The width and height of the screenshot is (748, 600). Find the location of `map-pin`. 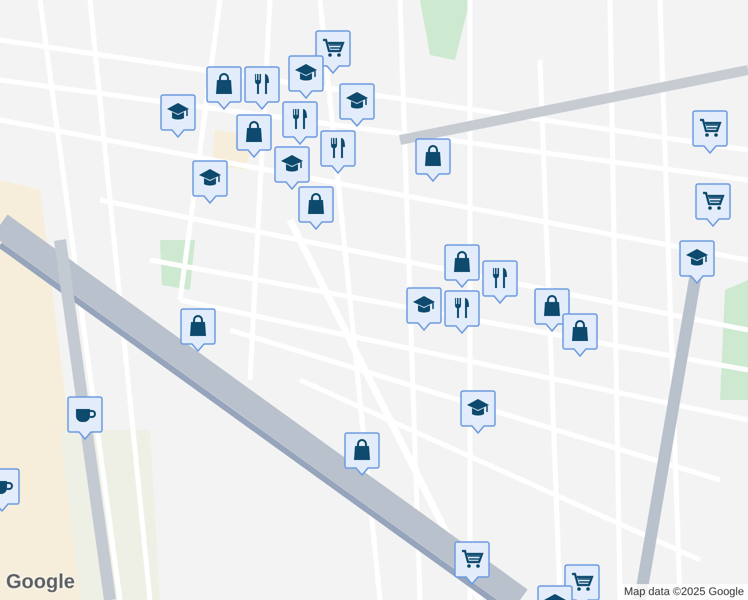

map-pin is located at coordinates (582, 582).